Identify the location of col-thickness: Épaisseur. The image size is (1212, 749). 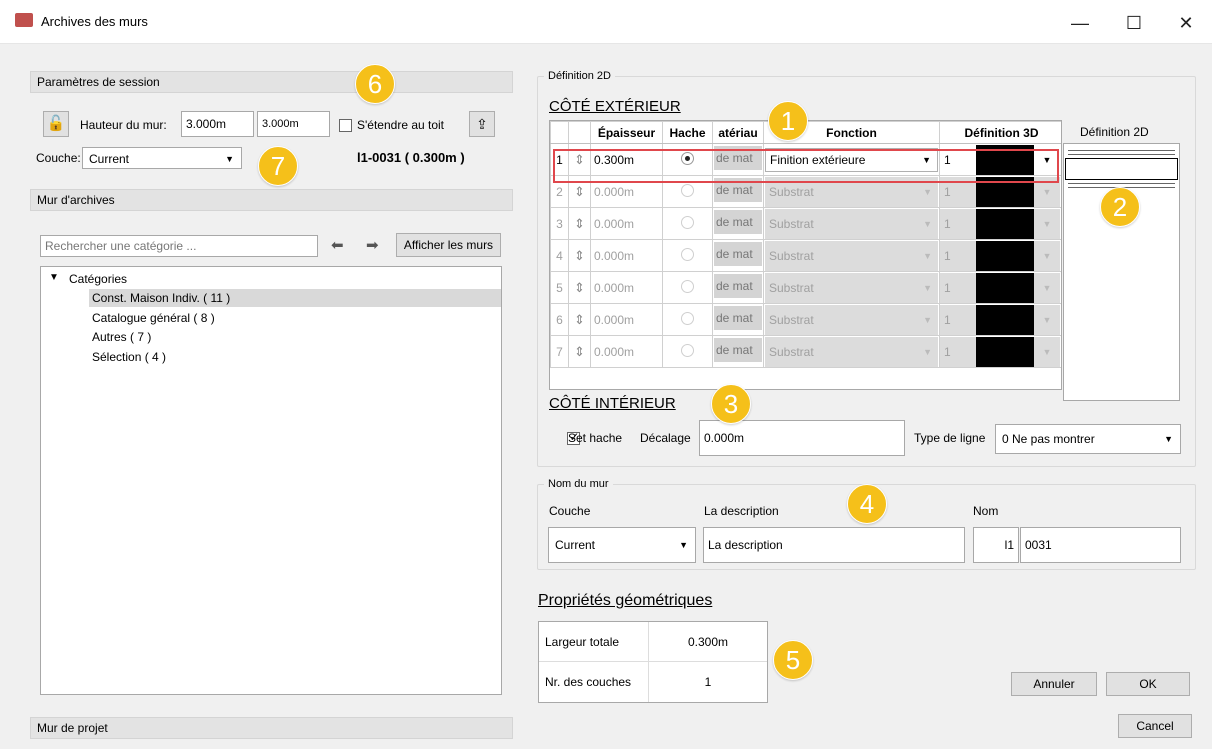
(626, 132).